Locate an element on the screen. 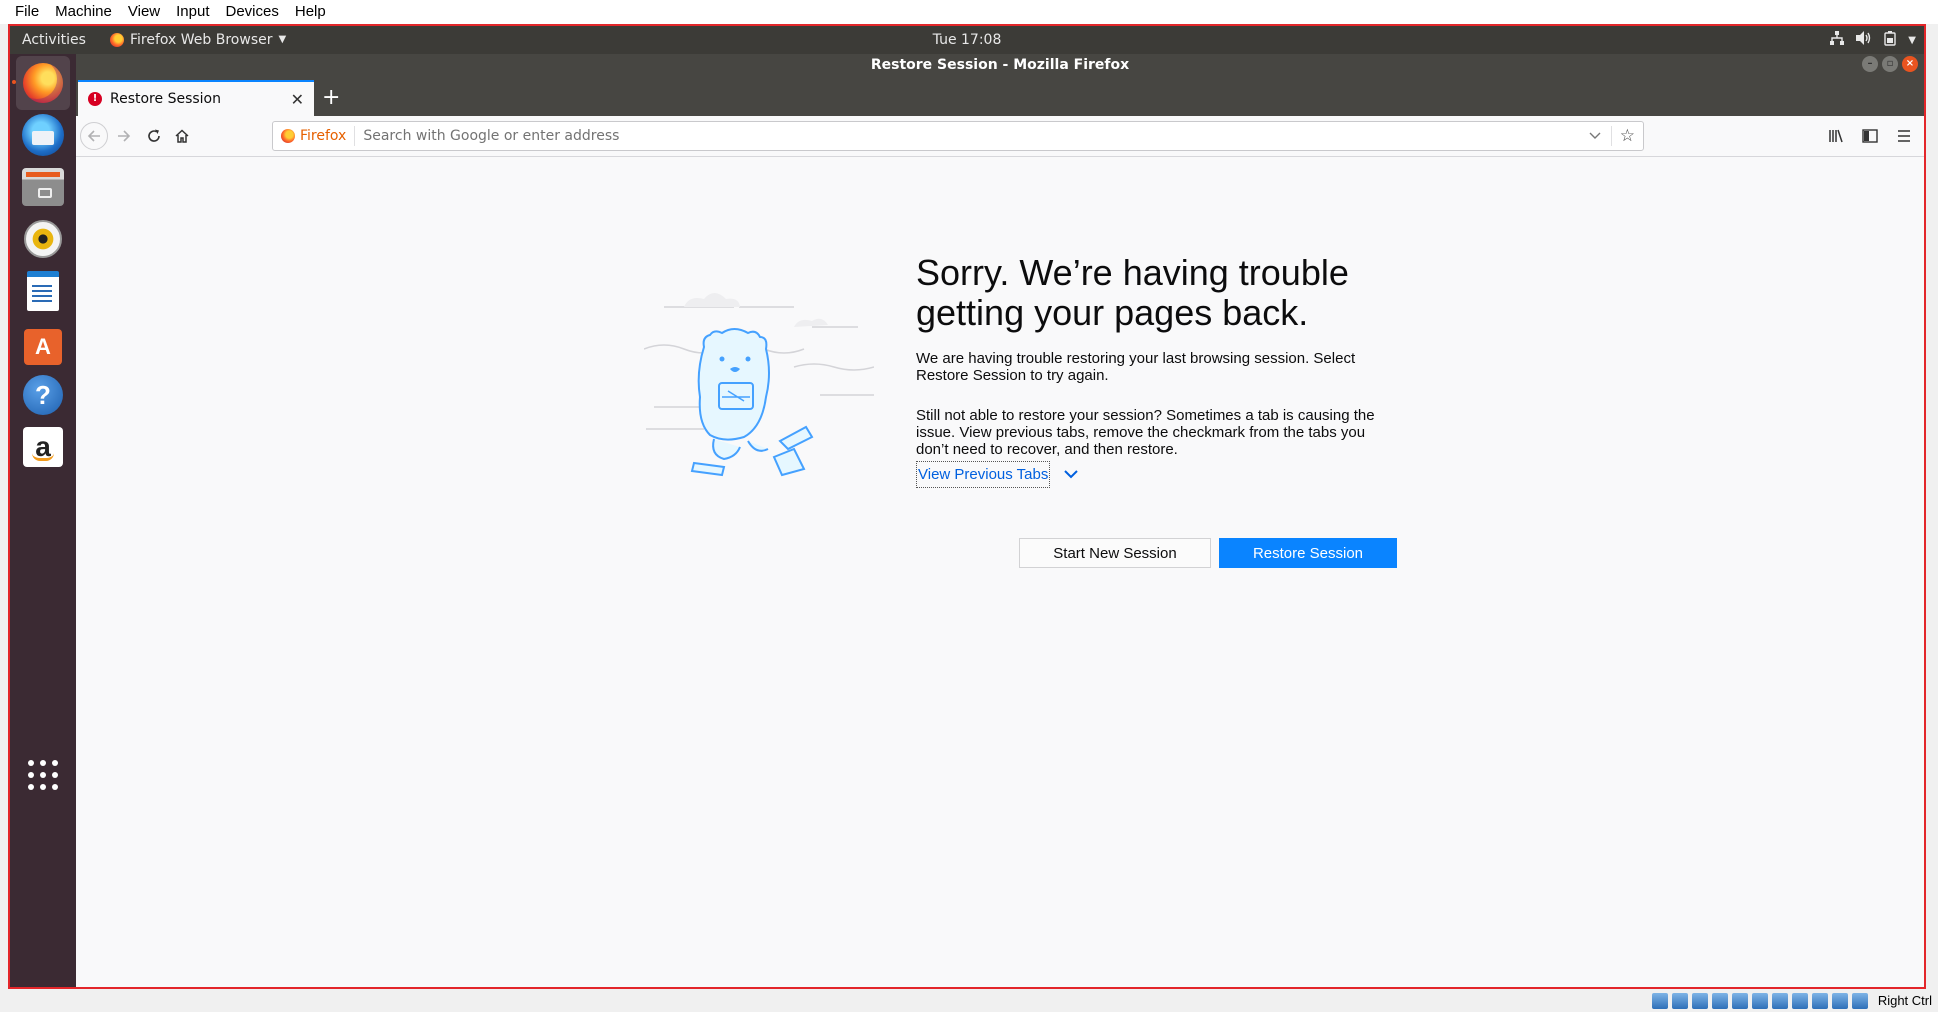 Image resolution: width=1938 pixels, height=1012 pixels. bookmark-star-icon: ☆ is located at coordinates (1626, 136).